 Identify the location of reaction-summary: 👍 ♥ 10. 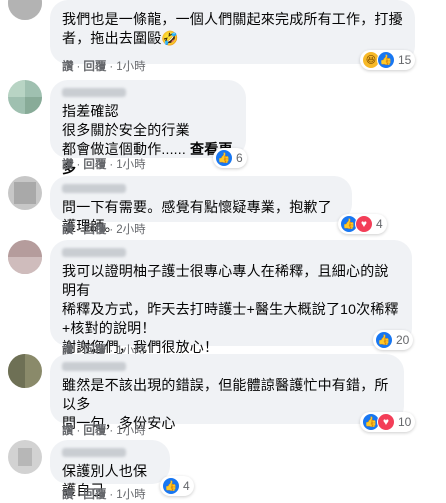
(388, 422).